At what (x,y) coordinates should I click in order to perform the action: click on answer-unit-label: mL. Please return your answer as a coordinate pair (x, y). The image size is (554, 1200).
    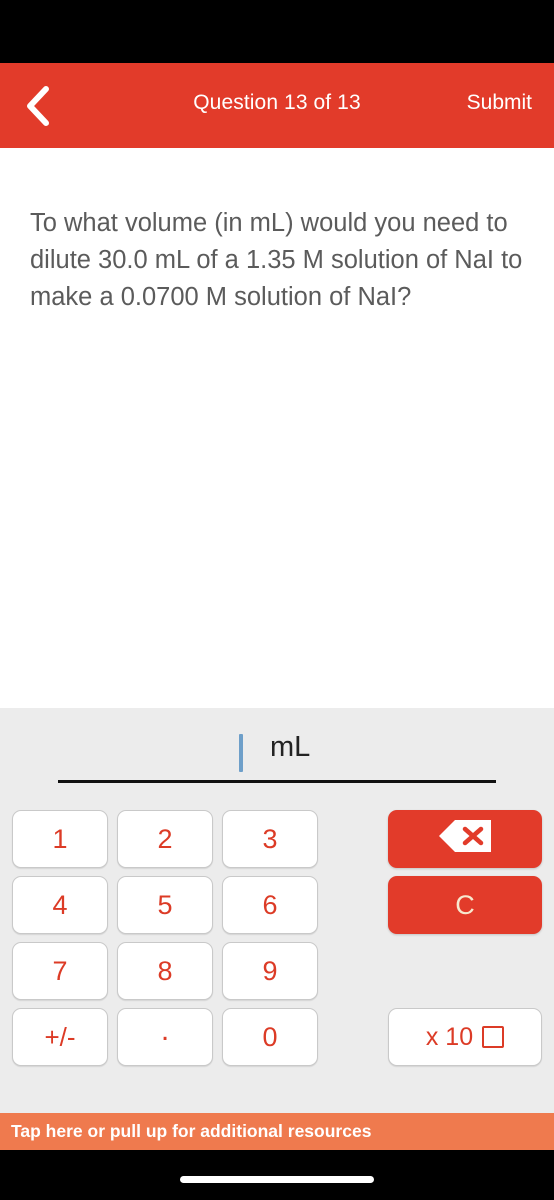
    Looking at the image, I should click on (290, 747).